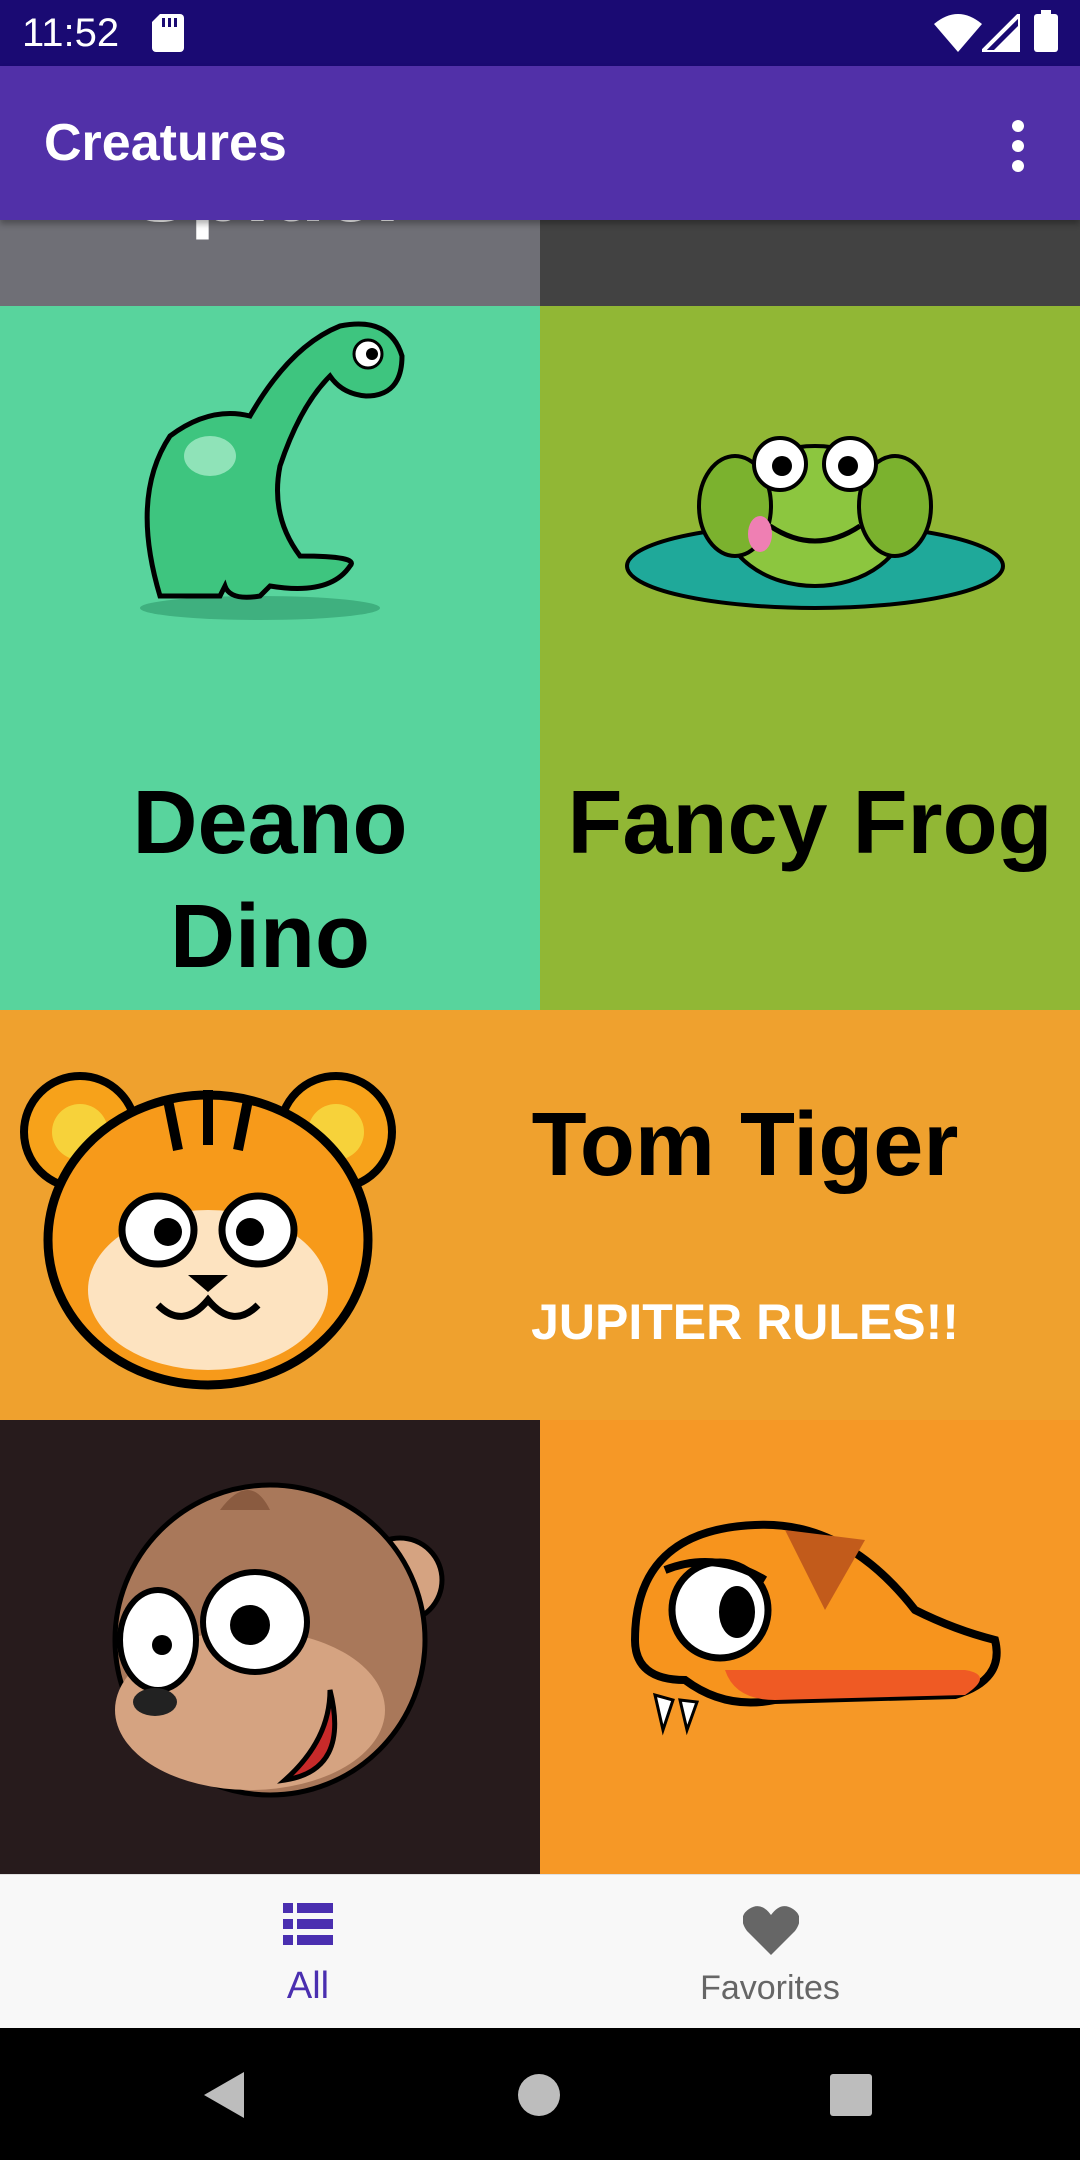 The width and height of the screenshot is (1080, 2160). What do you see at coordinates (815, 1628) in the screenshot?
I see `snake-image` at bounding box center [815, 1628].